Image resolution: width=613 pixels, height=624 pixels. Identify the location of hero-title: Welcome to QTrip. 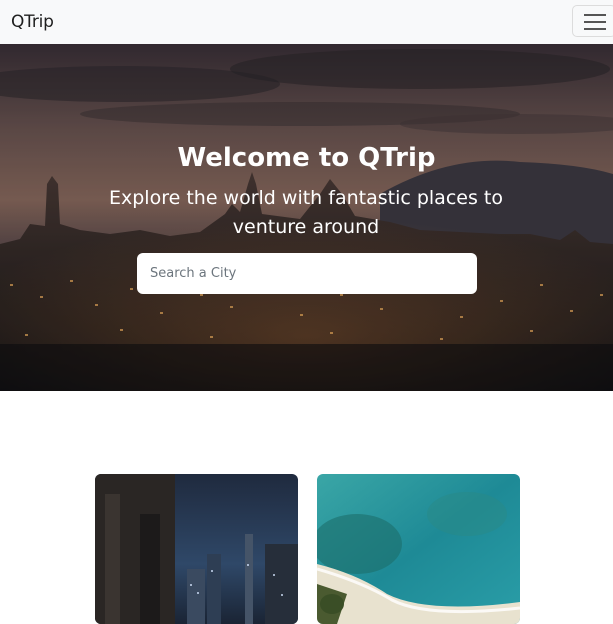
(306, 158).